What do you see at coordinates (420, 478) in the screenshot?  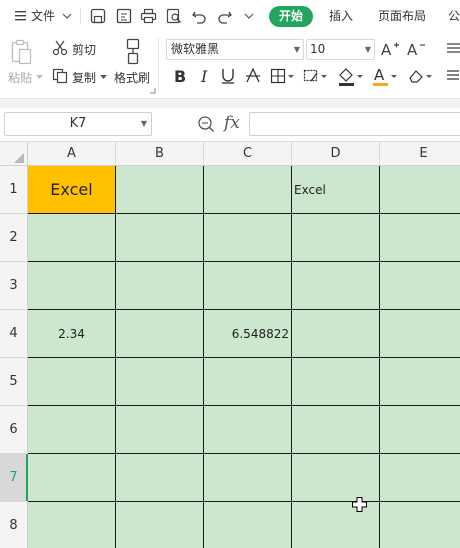 I see `cell-e7` at bounding box center [420, 478].